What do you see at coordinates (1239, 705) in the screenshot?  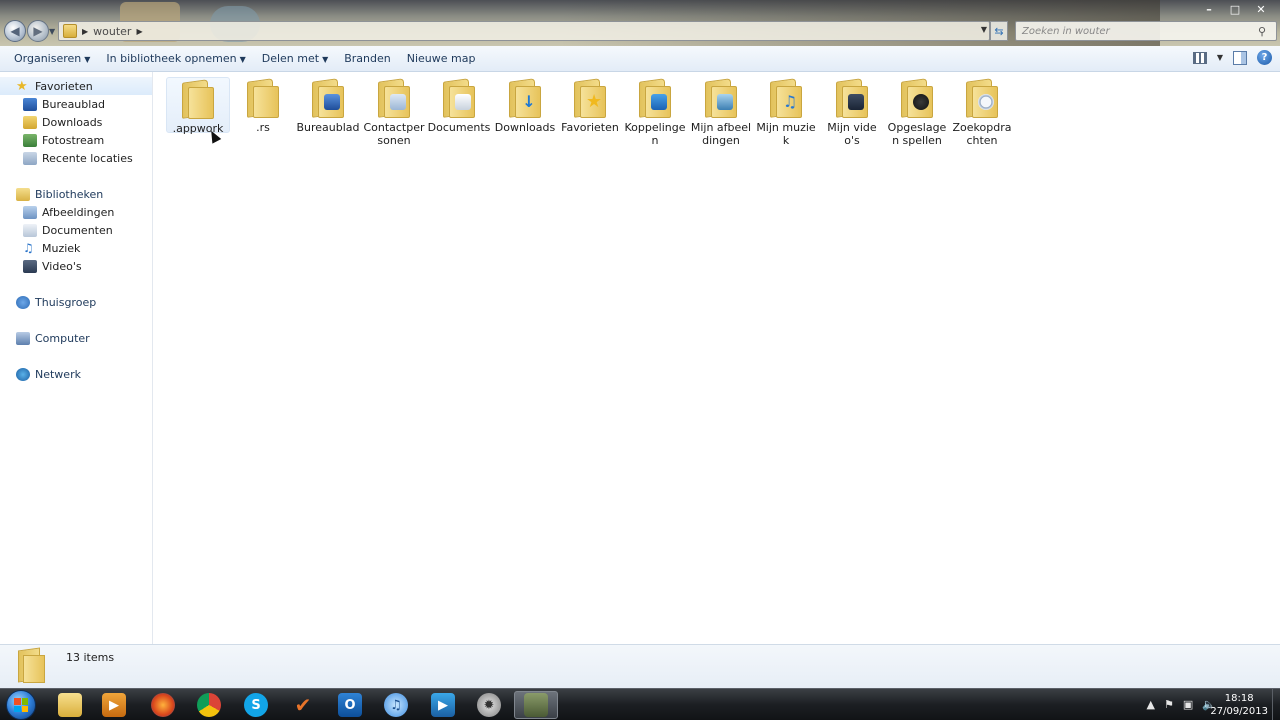 I see `taskbar-clock: 18:18 27/09/2013` at bounding box center [1239, 705].